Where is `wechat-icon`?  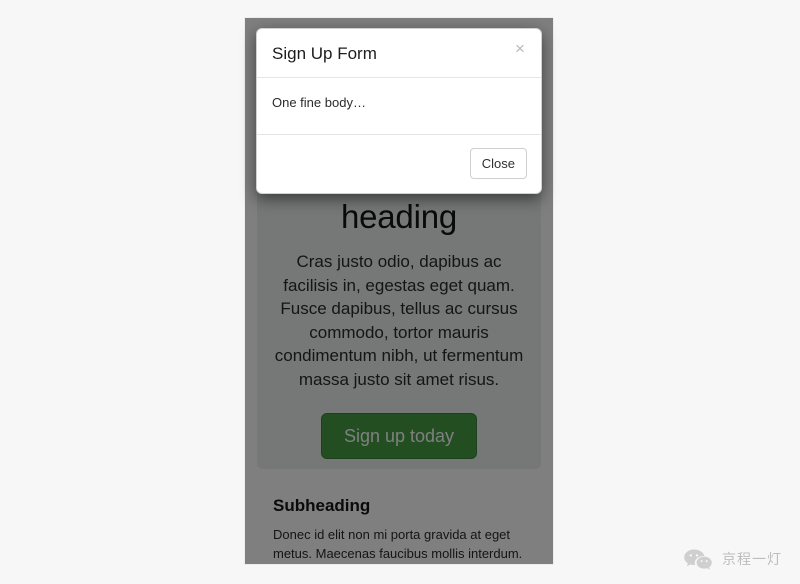 wechat-icon is located at coordinates (698, 559).